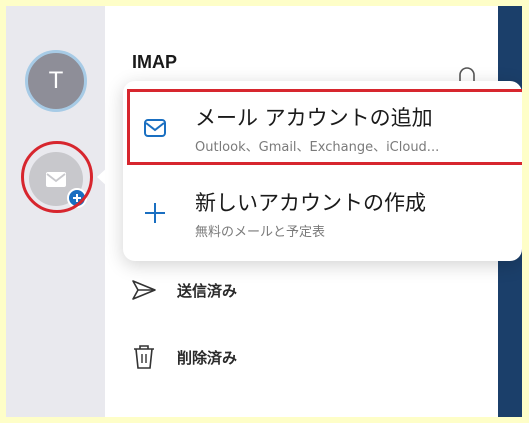 This screenshot has width=529, height=423. I want to click on trash-icon, so click(144, 357).